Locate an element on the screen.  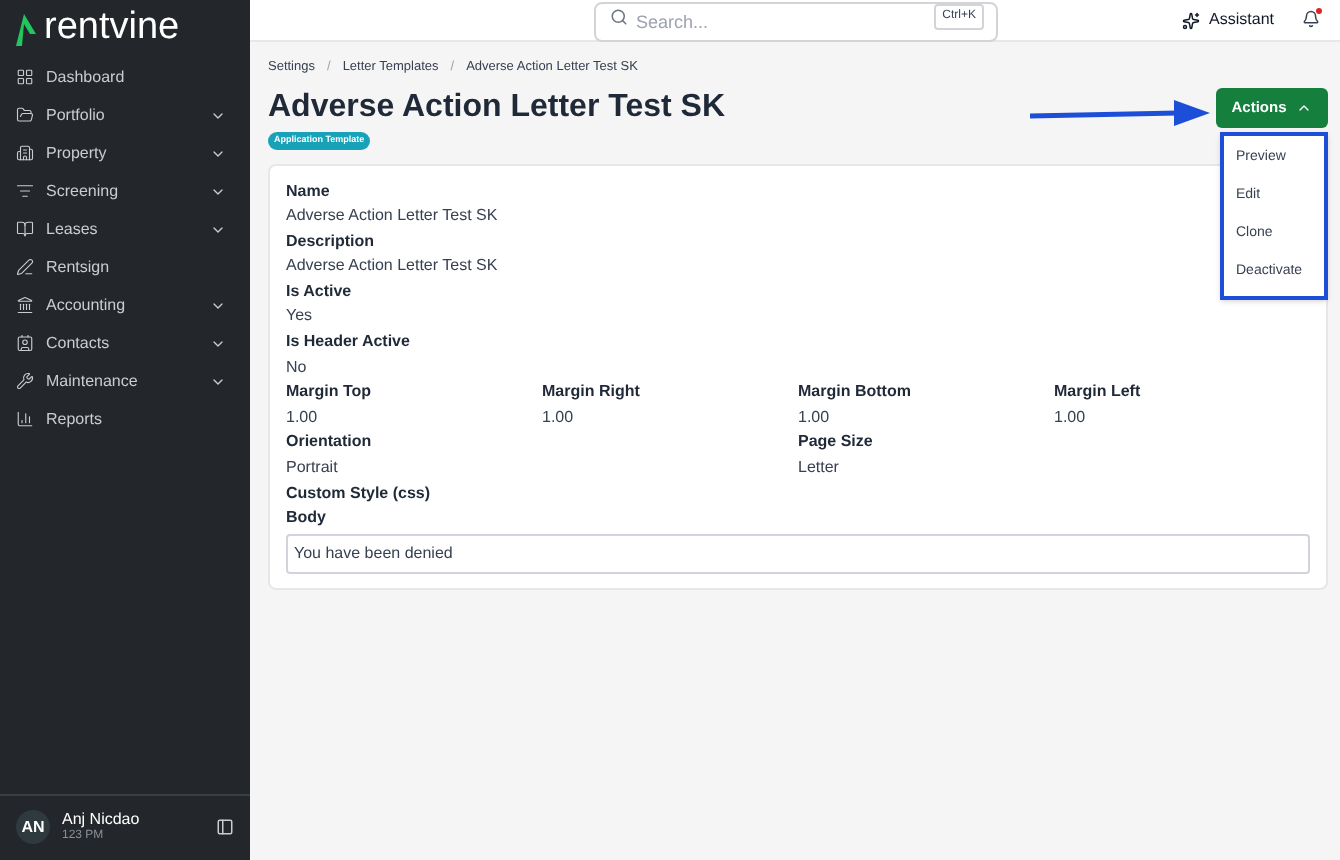
field-value: Letter is located at coordinates (818, 468).